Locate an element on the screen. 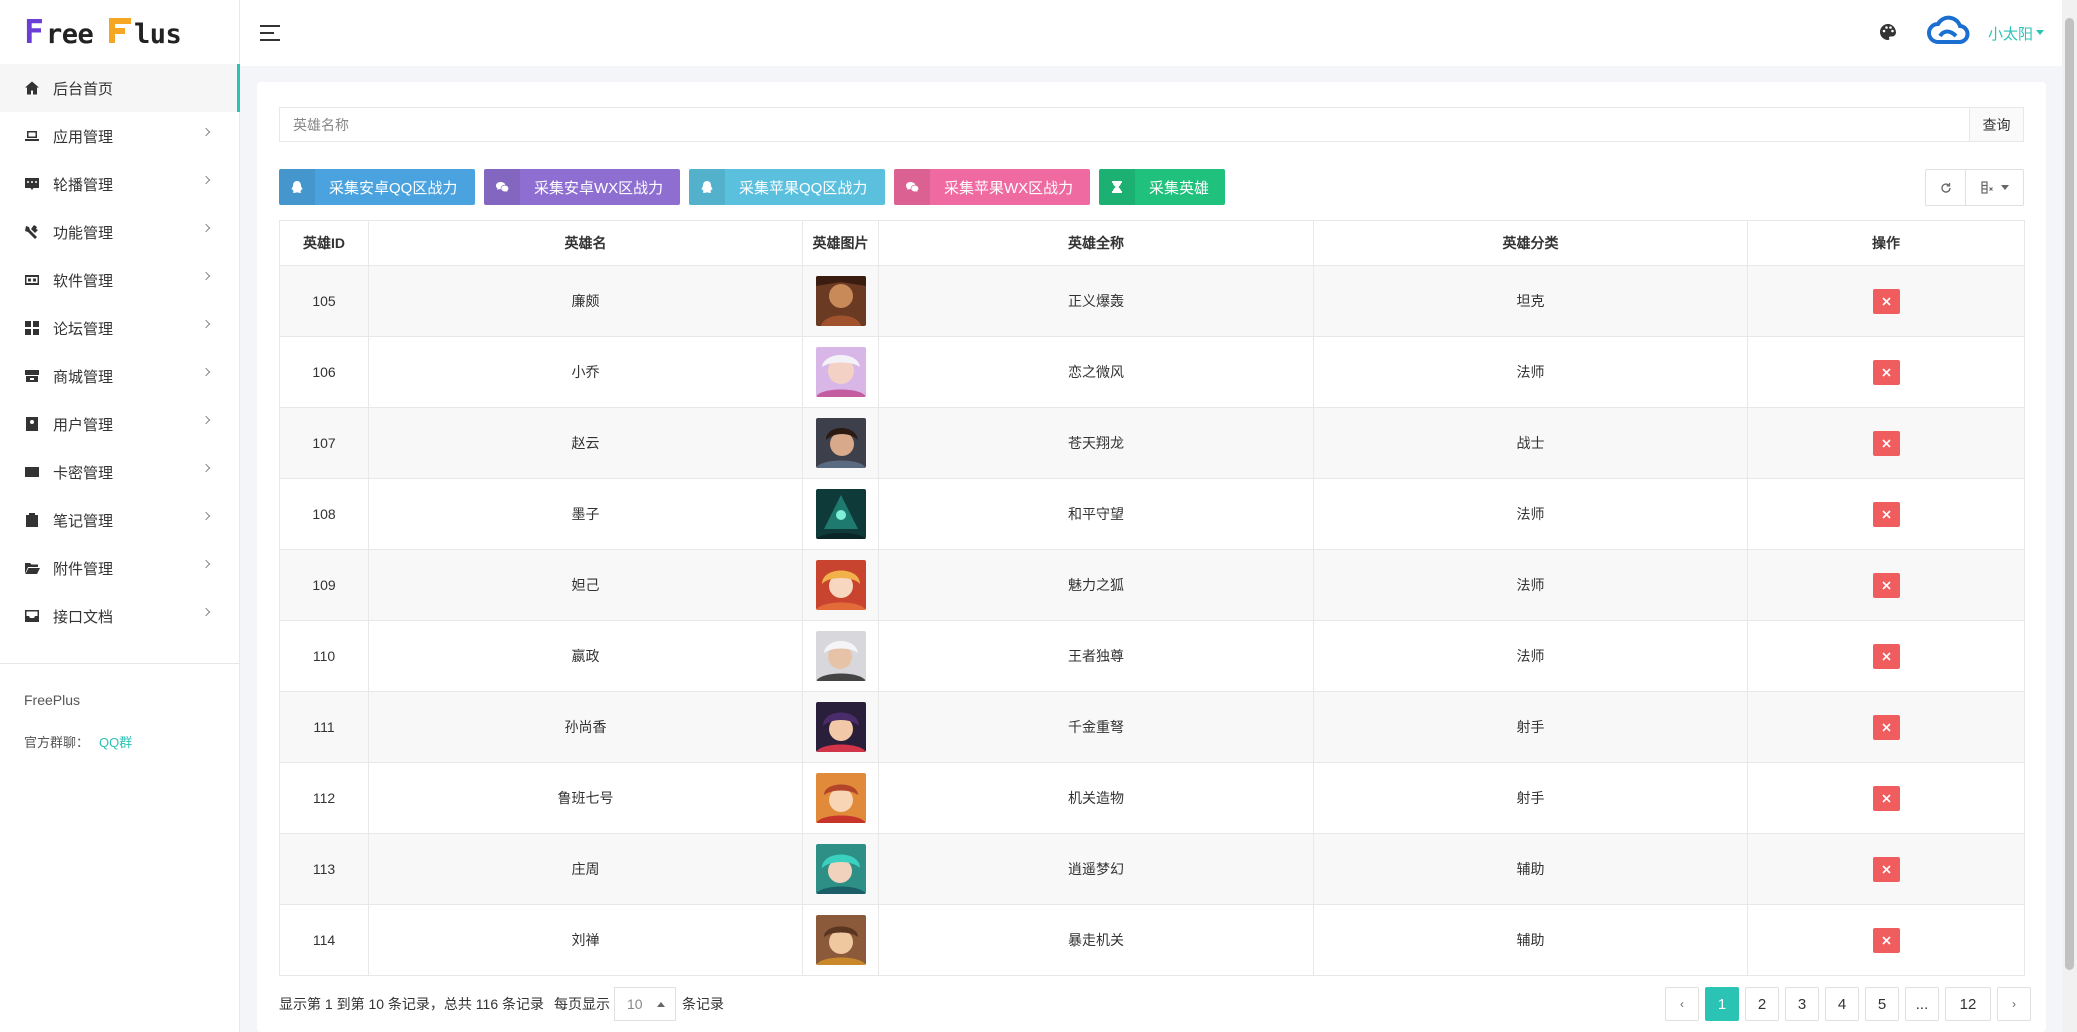 Image resolution: width=2077 pixels, height=1032 pixels. collect-android-qq-button: 采集安卓QQ区战力 is located at coordinates (377, 187).